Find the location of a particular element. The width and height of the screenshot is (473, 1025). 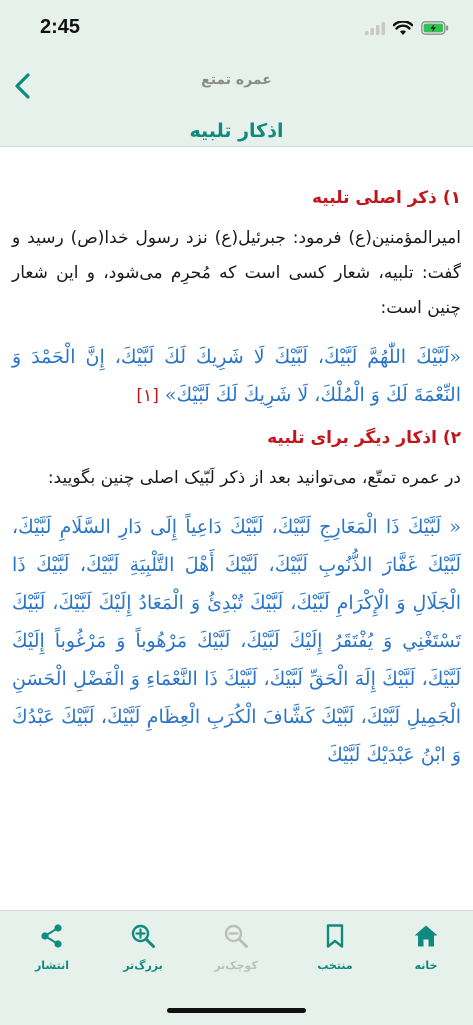

signal-icon is located at coordinates (375, 28).